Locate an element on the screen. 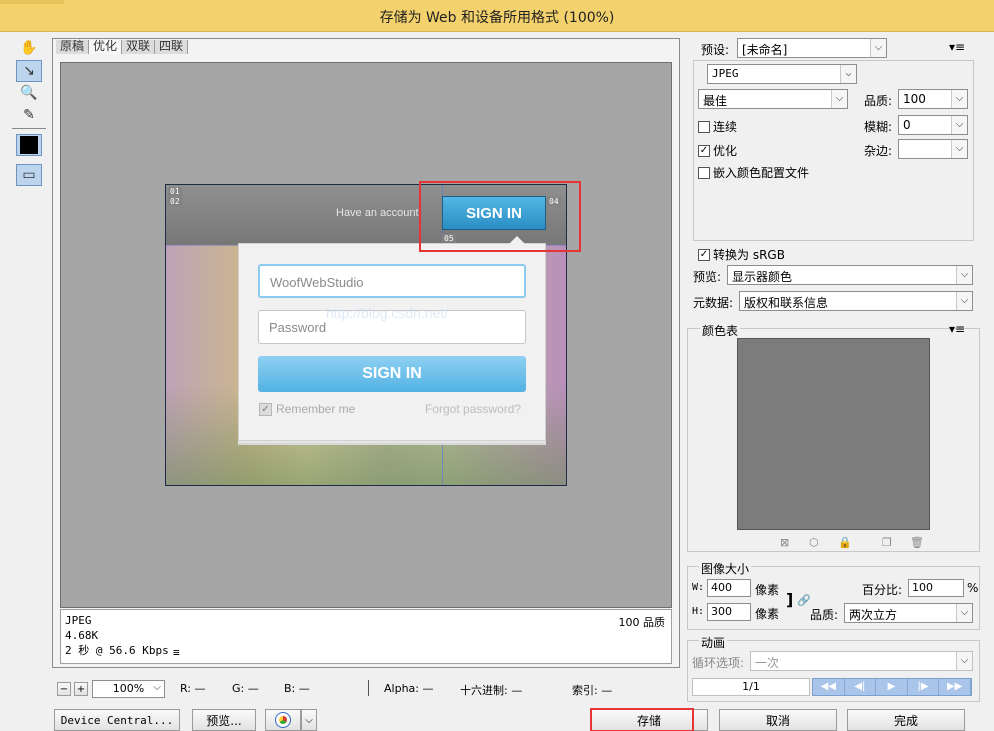 The image size is (994, 731). resample-select: 两次立方 ⌵ is located at coordinates (908, 613).